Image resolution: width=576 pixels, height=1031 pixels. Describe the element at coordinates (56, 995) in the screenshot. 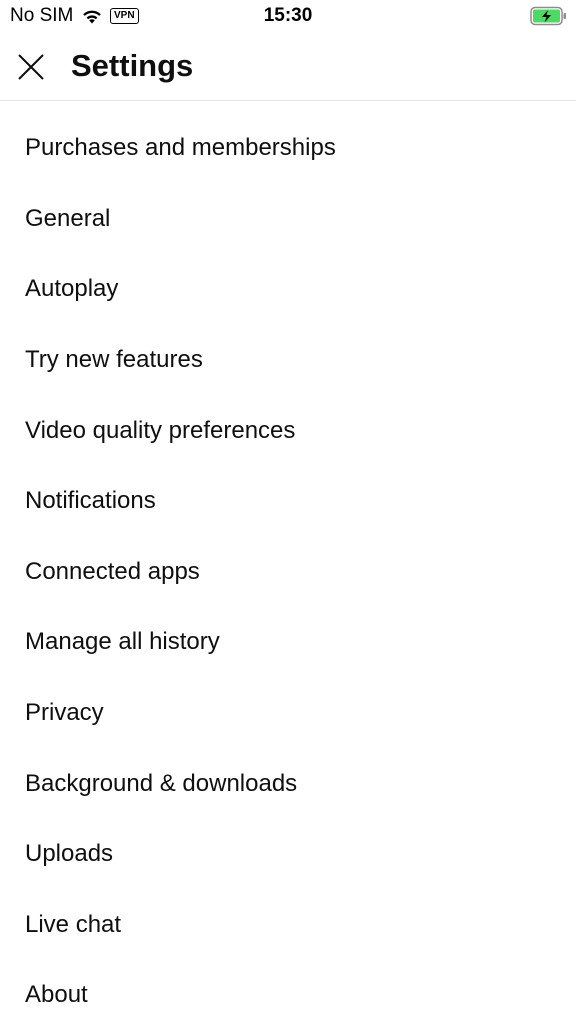

I see `settings-item-label: About` at that location.